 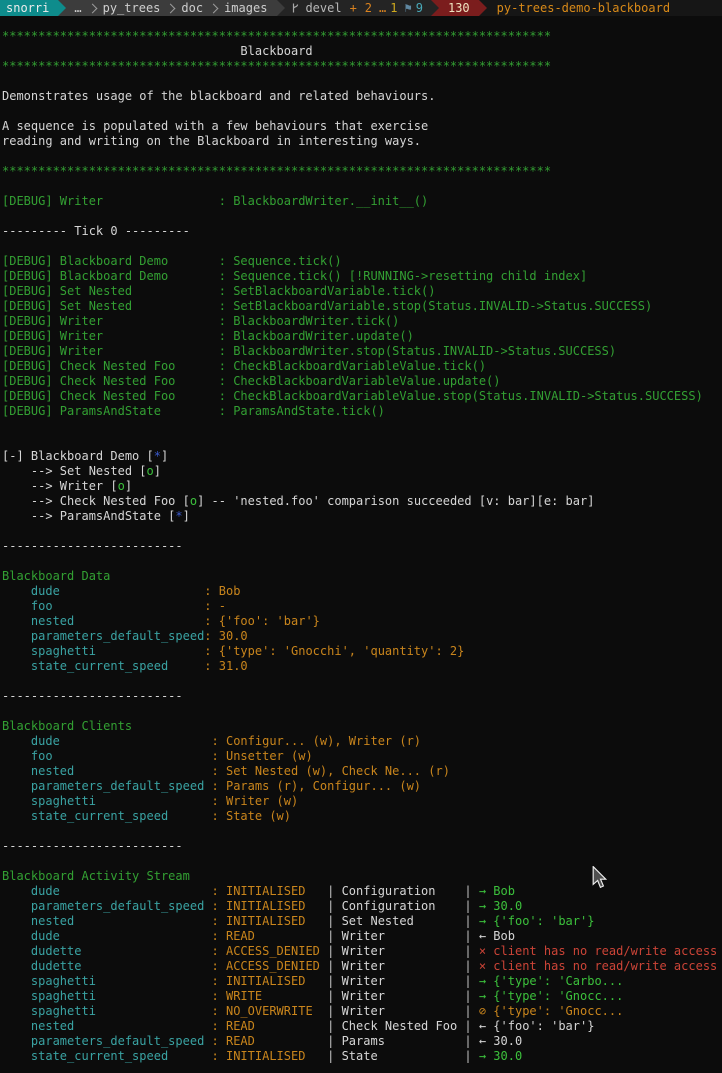 I want to click on path-segment: … py_trees doc images, so click(x=172, y=8).